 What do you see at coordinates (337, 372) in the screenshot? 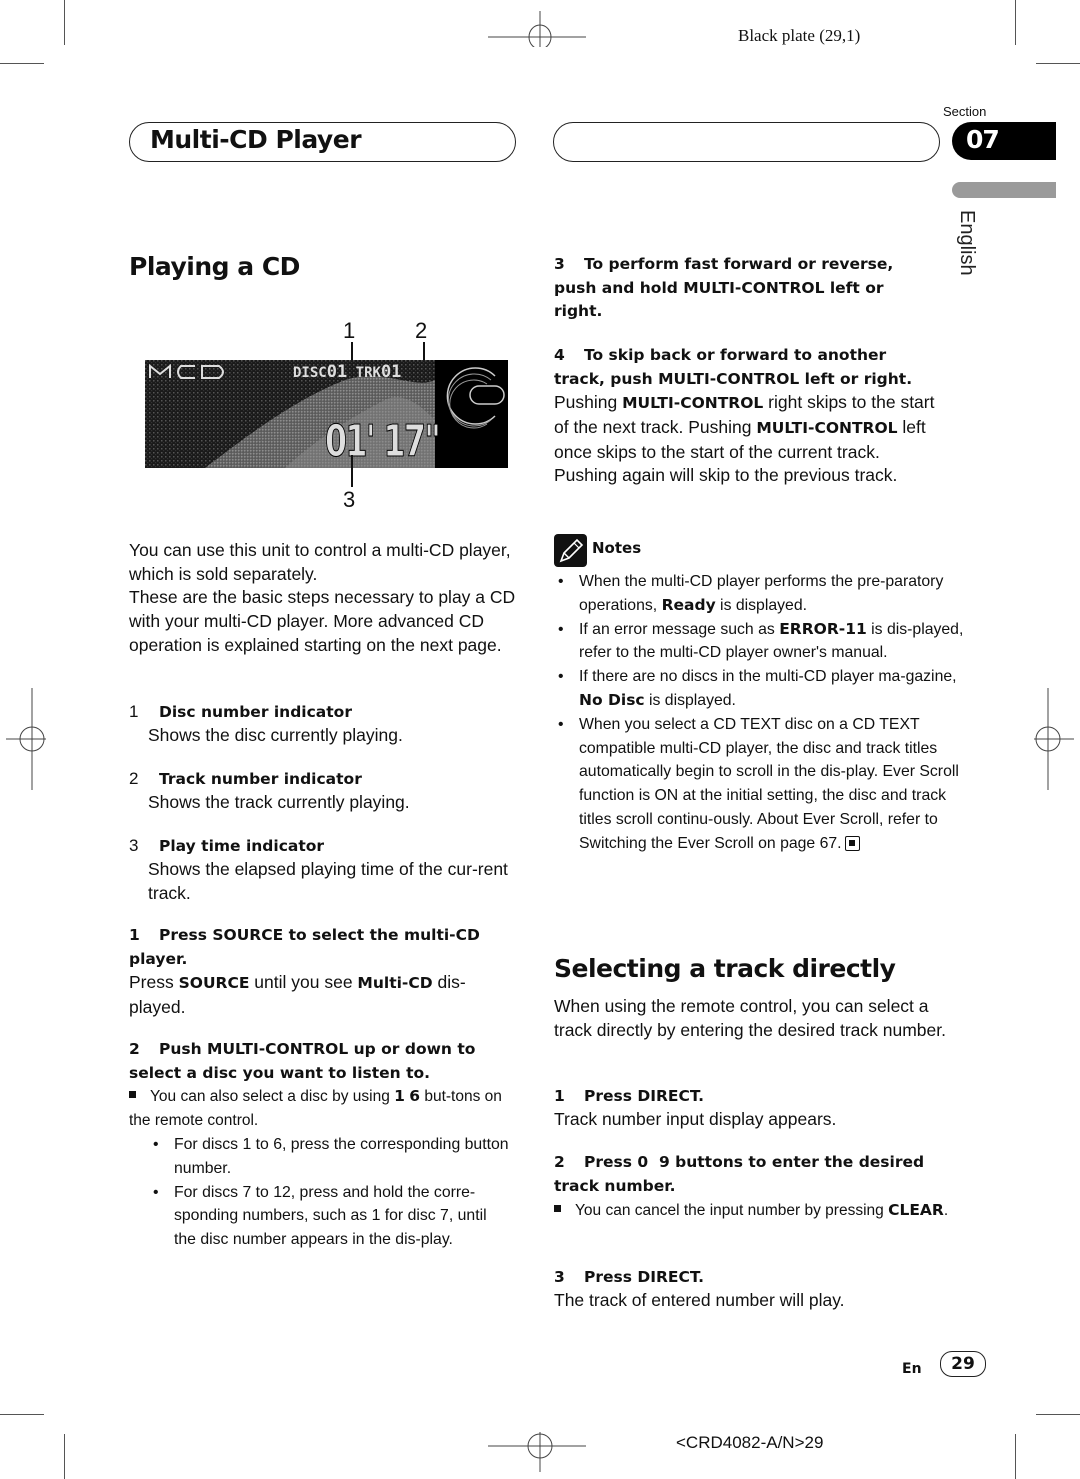
I see `disc-value: 01` at bounding box center [337, 372].